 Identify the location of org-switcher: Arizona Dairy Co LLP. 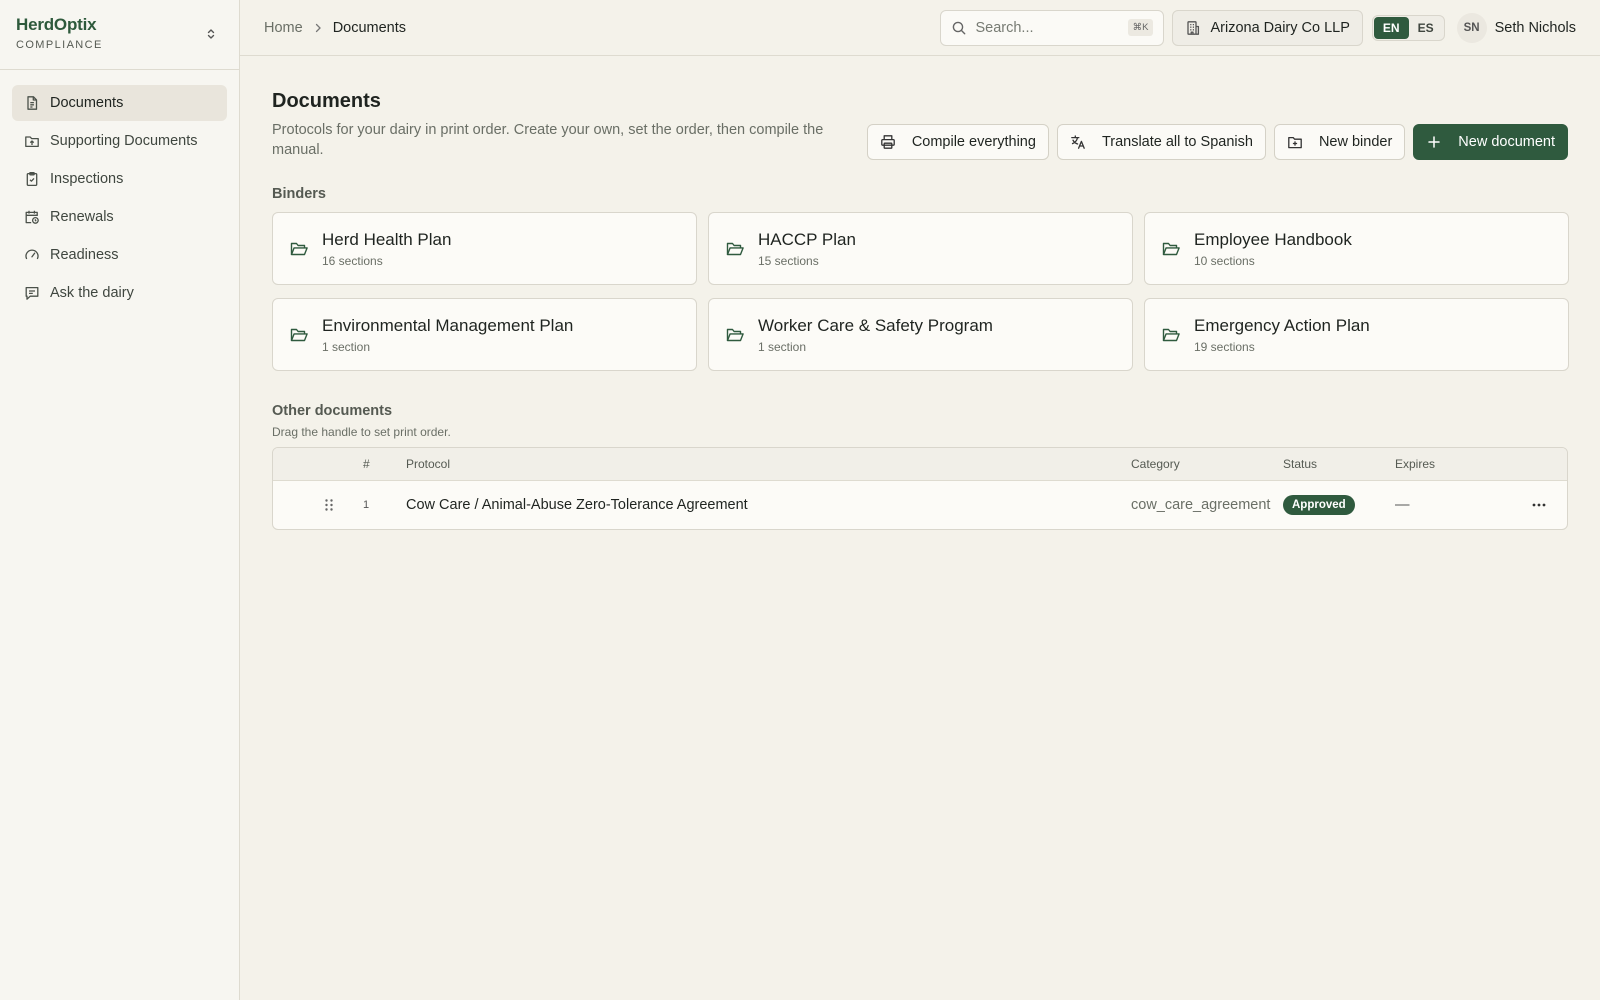
(1267, 27).